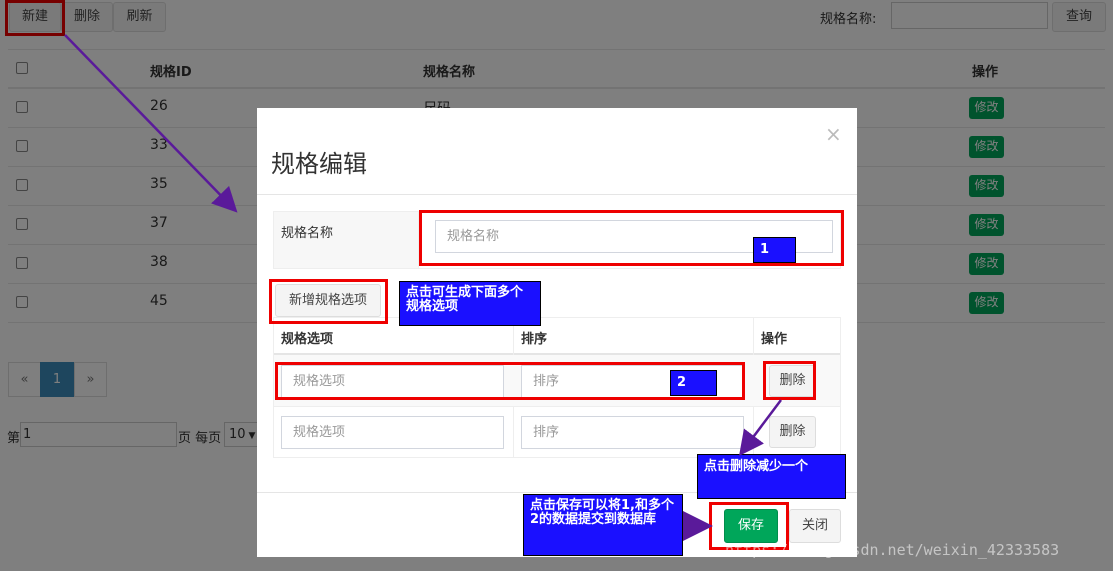 Image resolution: width=1113 pixels, height=571 pixels. I want to click on arrow-new-to-modal, so click(151, 123).